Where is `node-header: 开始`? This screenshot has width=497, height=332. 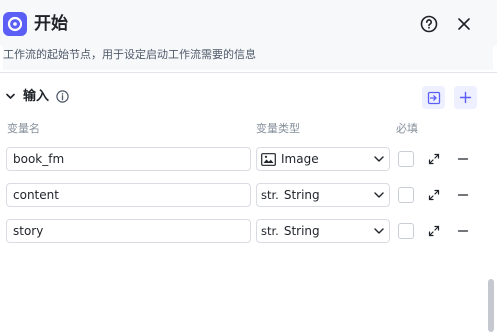
node-header: 开始 is located at coordinates (248, 23).